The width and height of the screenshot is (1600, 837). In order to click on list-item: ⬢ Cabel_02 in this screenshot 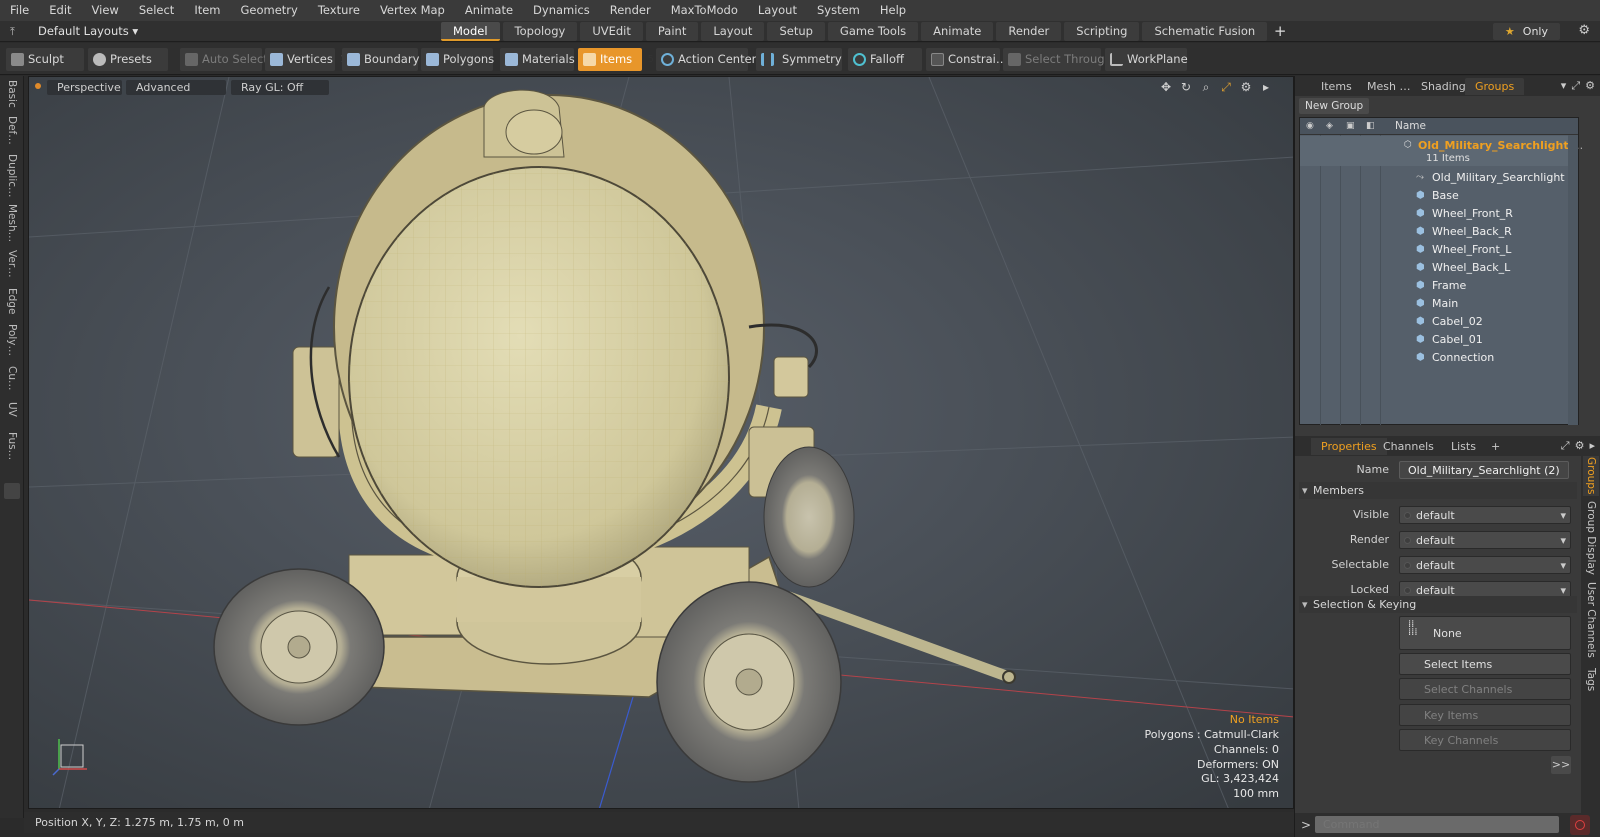, I will do `click(1439, 321)`.